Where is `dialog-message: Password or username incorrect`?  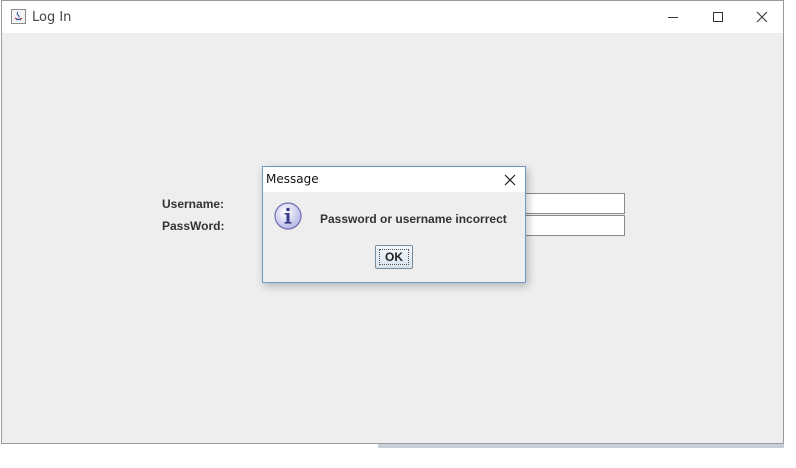
dialog-message: Password or username incorrect is located at coordinates (413, 219).